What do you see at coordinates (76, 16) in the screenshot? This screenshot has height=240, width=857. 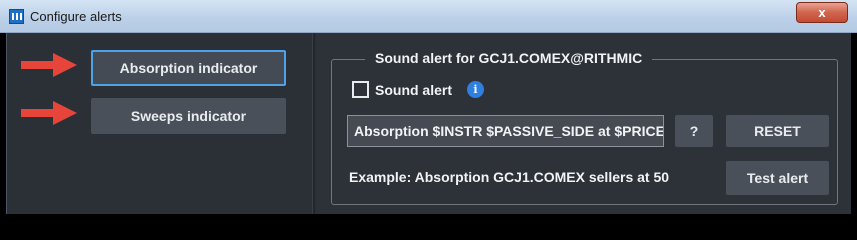 I see `window-title: Configure alerts` at bounding box center [76, 16].